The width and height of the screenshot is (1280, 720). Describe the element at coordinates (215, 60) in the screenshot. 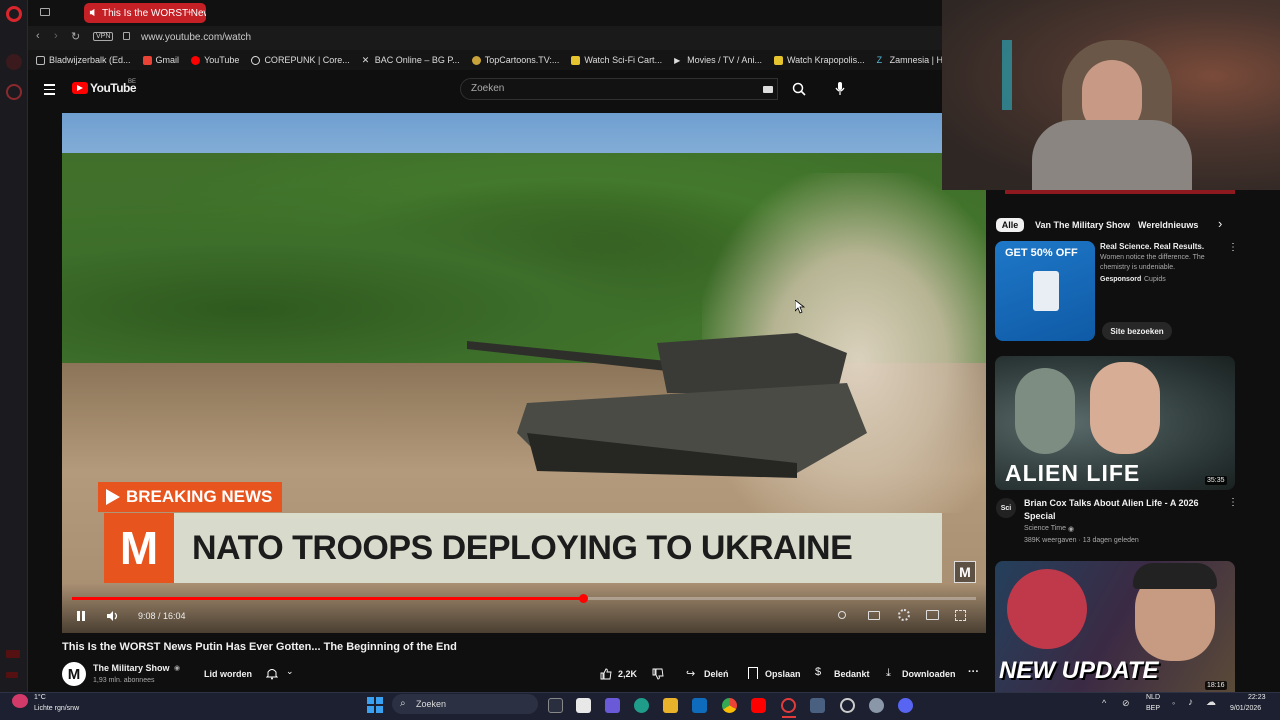

I see `bookmark-item: YouTube` at that location.